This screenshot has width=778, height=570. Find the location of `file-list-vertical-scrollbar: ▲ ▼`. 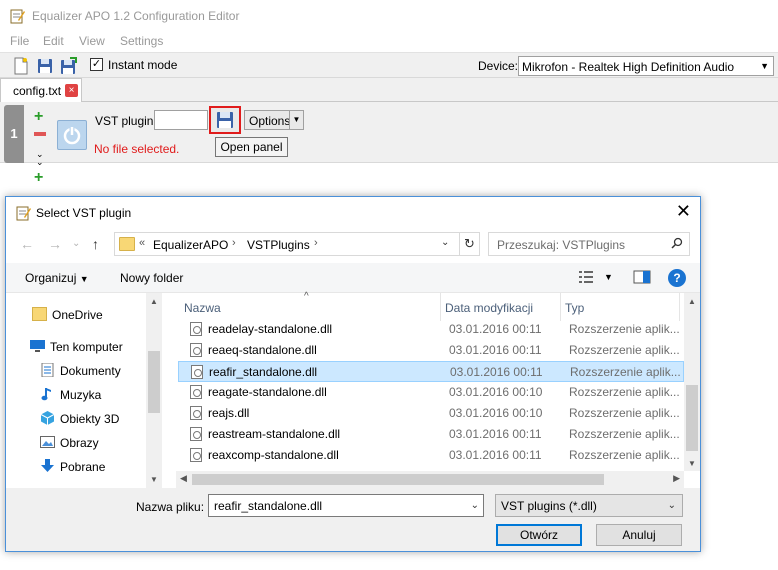

file-list-vertical-scrollbar: ▲ ▼ is located at coordinates (692, 382).